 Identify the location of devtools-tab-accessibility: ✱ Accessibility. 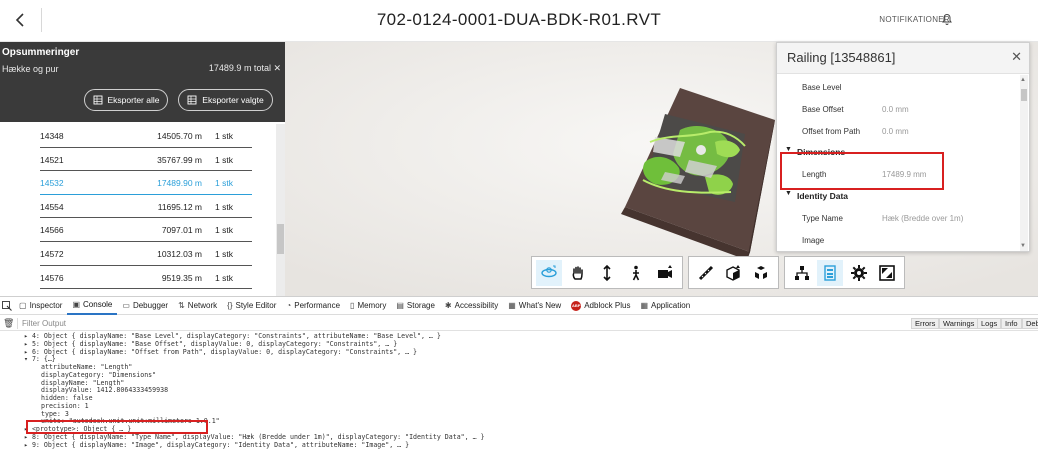
(471, 306).